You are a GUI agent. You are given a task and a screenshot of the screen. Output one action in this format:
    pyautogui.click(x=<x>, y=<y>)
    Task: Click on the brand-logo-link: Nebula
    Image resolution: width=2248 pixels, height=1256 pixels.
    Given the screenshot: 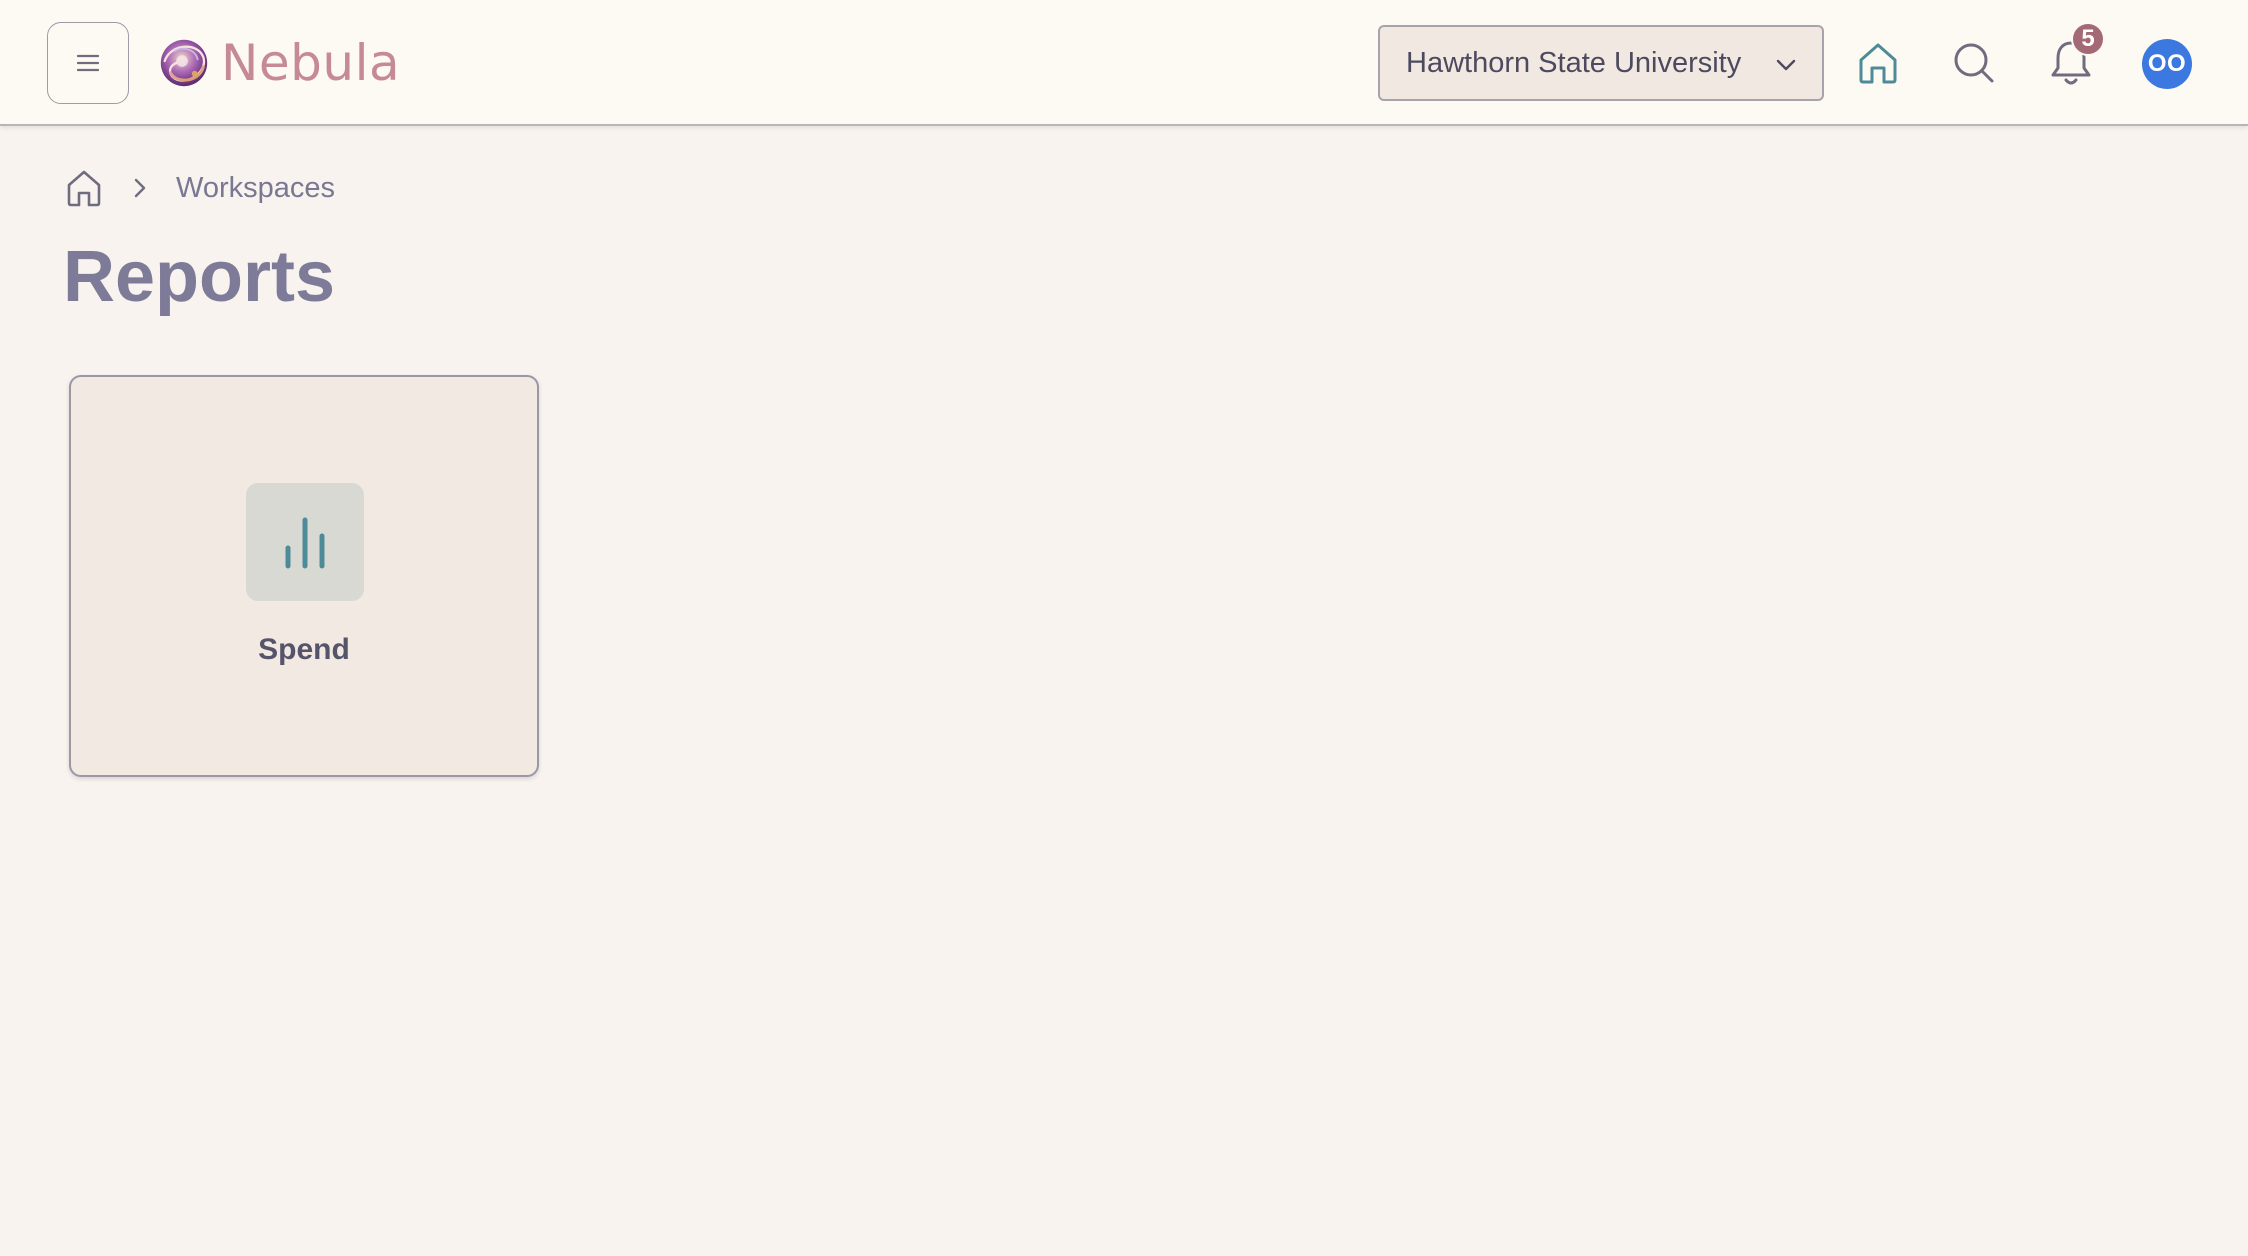 What is the action you would take?
    pyautogui.click(x=277, y=63)
    